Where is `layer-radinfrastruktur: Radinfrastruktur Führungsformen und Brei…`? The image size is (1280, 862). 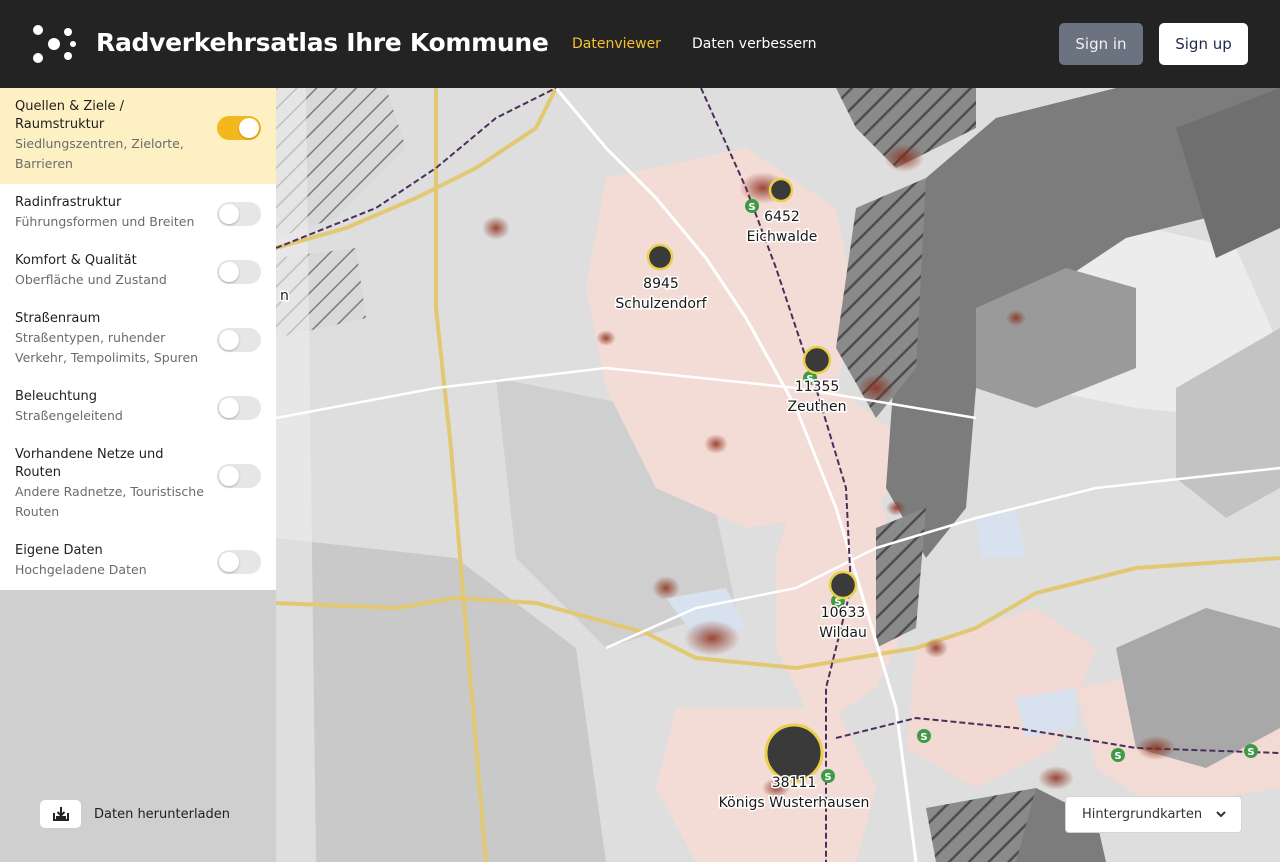
layer-radinfrastruktur: Radinfrastruktur Führungsformen und Brei… is located at coordinates (138, 213).